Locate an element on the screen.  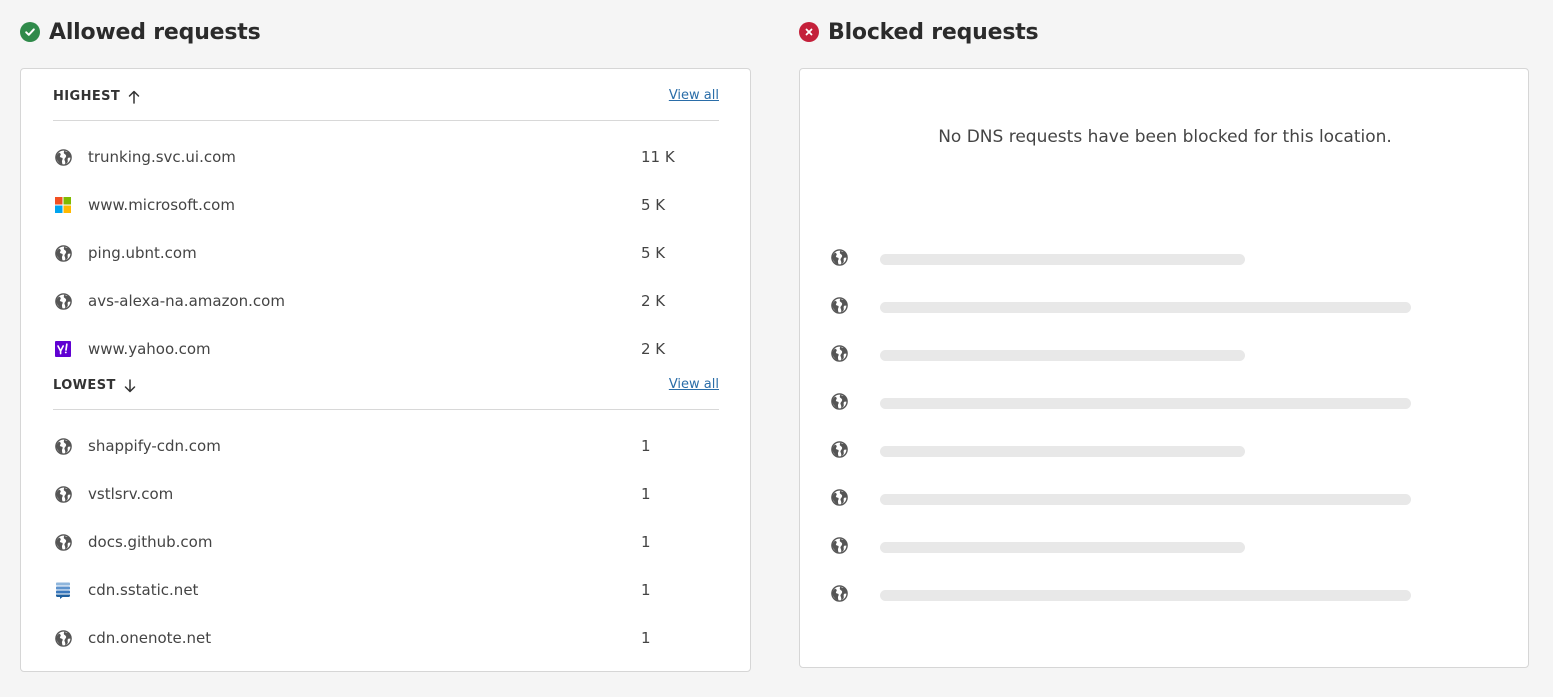
lowest-title-group: LOWEST is located at coordinates (94, 385).